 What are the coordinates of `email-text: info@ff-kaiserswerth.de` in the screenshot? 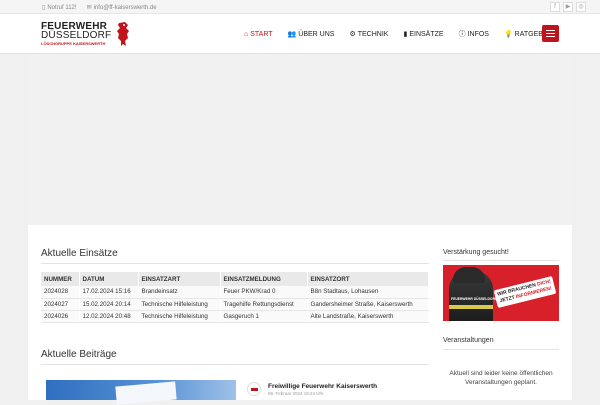 It's located at (125, 7).